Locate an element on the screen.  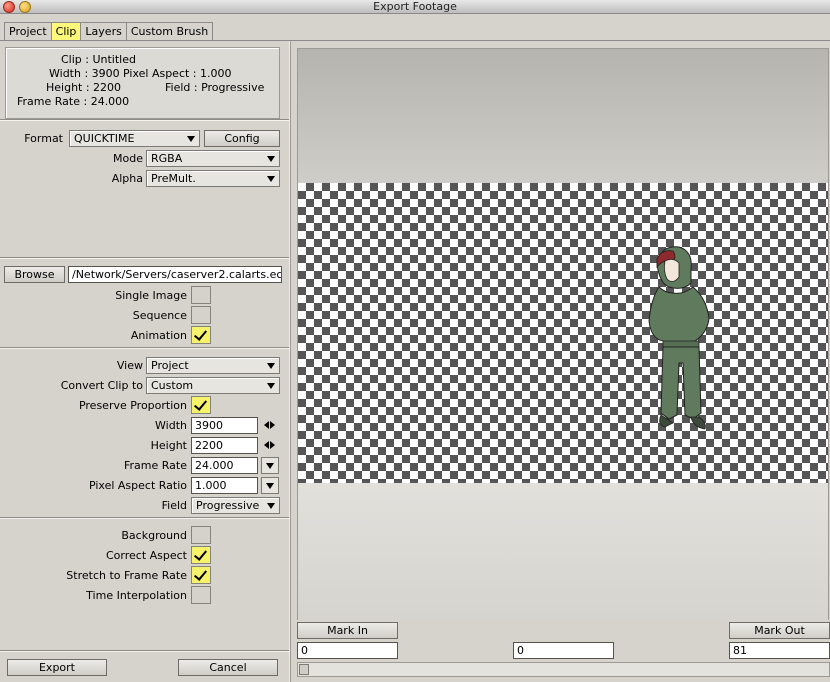
field-dropdown: Progressive is located at coordinates (235, 505).